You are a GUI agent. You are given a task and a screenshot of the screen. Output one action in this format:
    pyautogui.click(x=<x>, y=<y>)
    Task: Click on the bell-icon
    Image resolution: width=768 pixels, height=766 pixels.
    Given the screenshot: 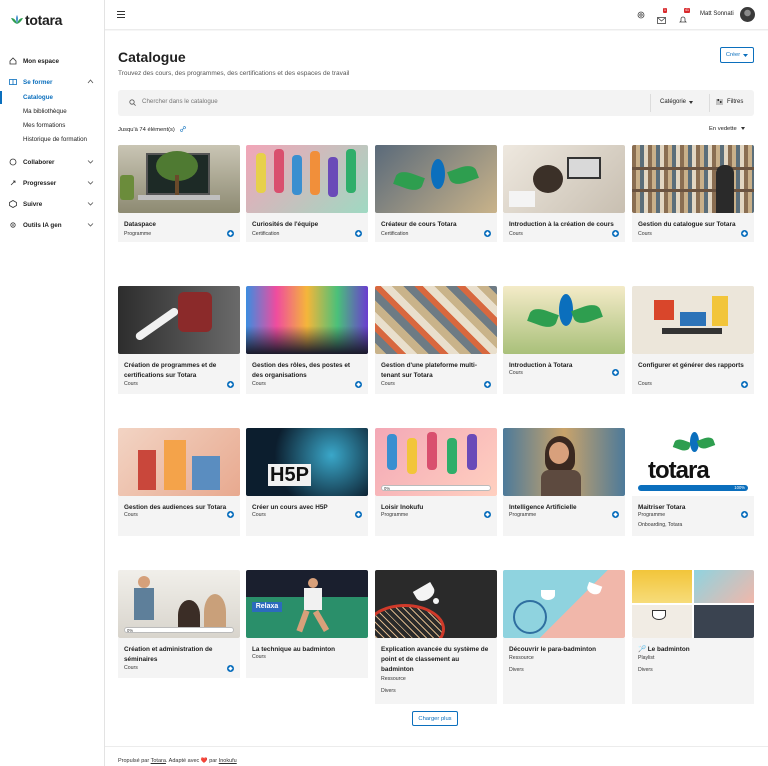 What is the action you would take?
    pyautogui.click(x=683, y=19)
    